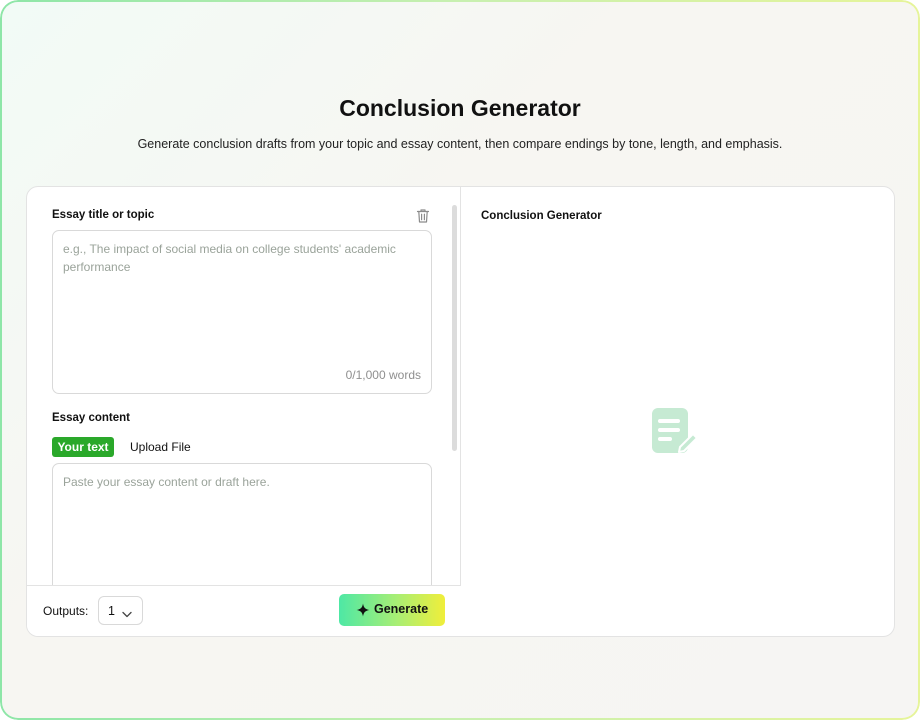  I want to click on title-field-label: Essay title or topic, so click(103, 215).